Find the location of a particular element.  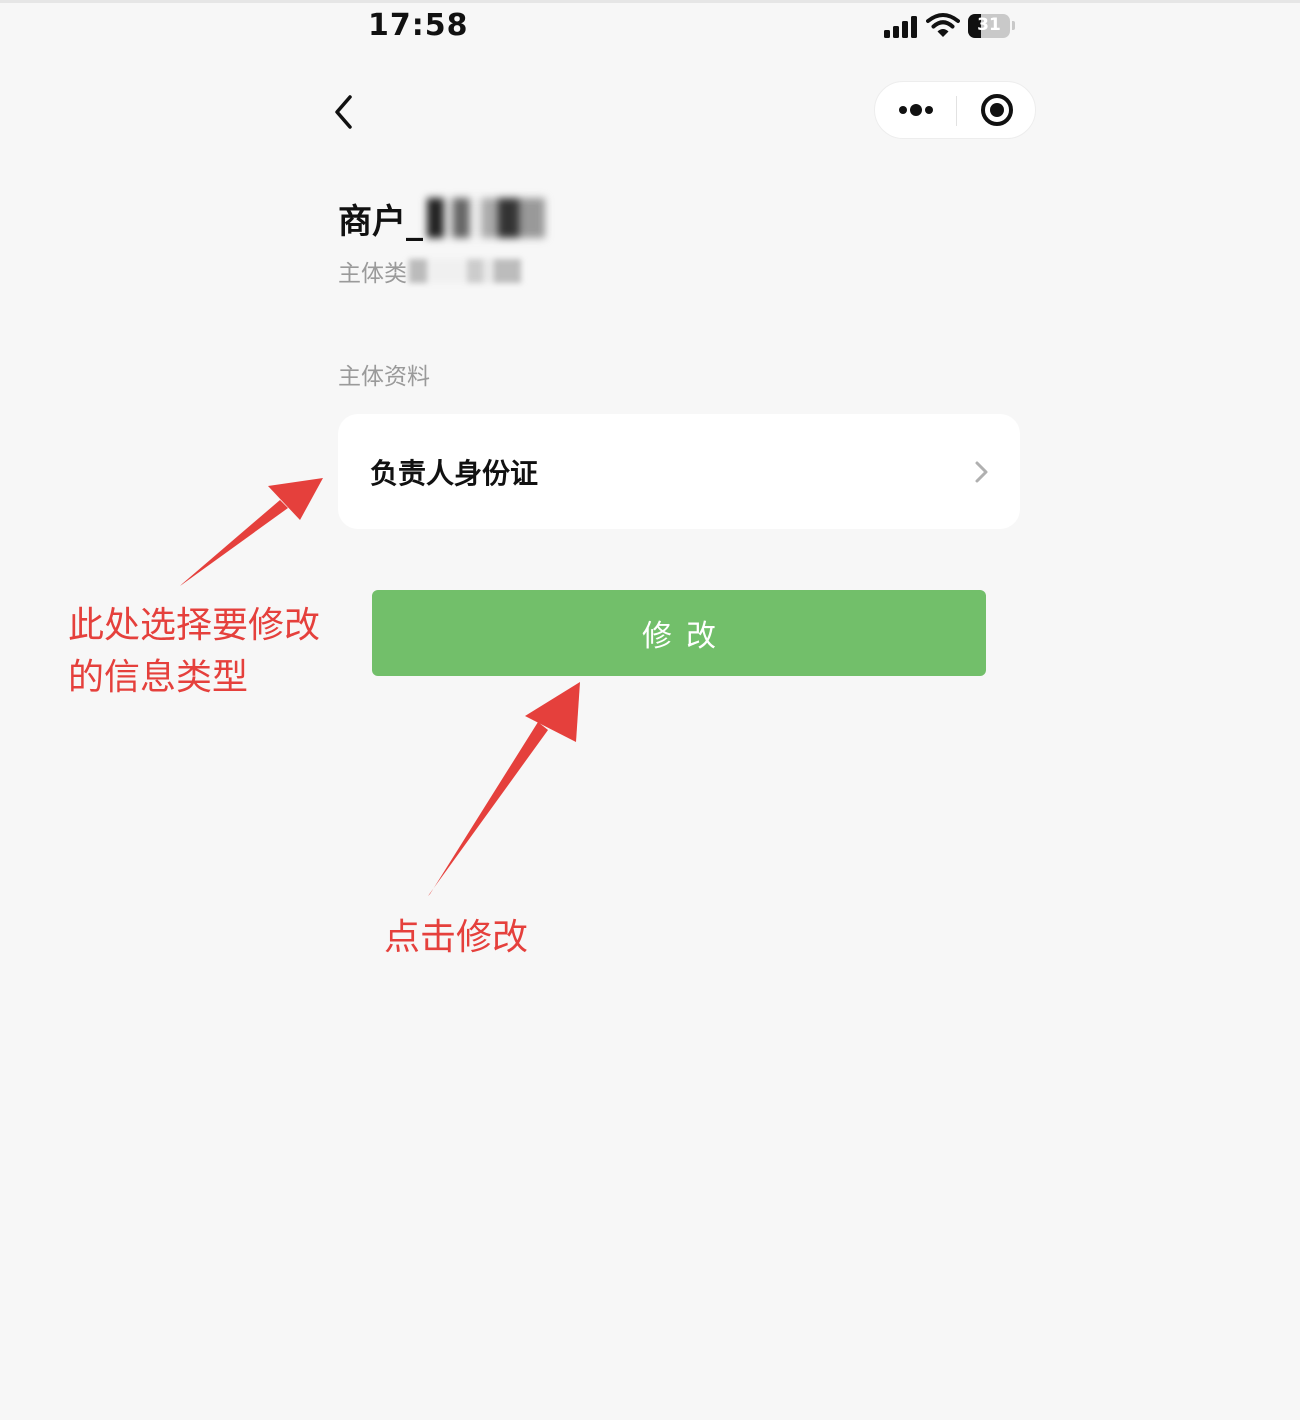

arrow-to-button is located at coordinates (504, 789).